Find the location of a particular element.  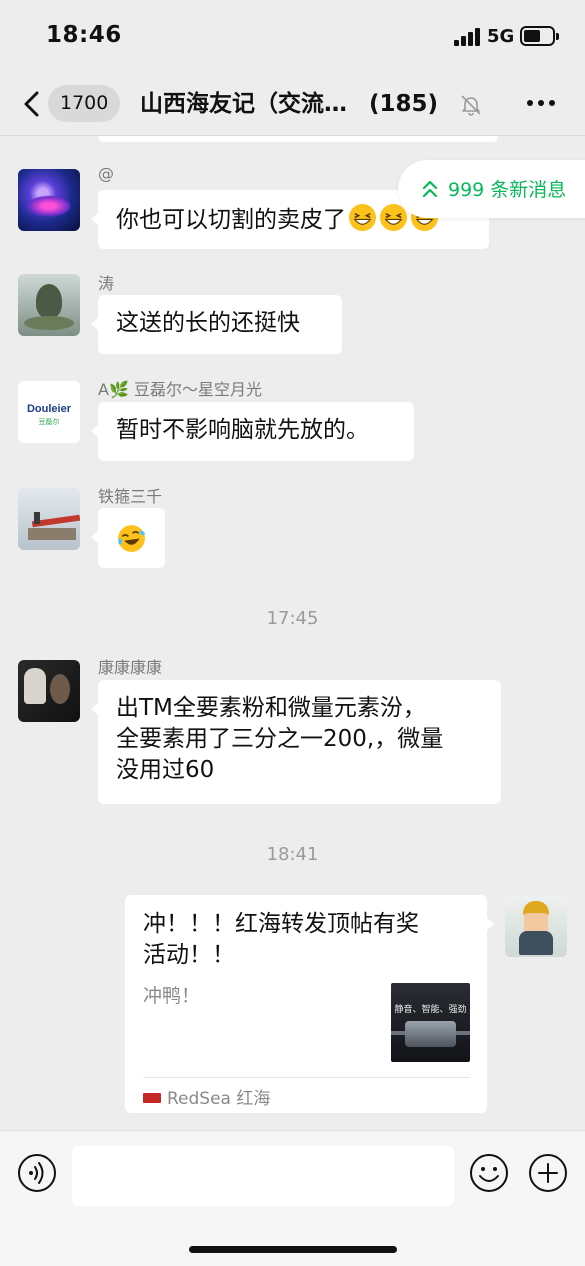

home-indicator is located at coordinates (293, 1249).